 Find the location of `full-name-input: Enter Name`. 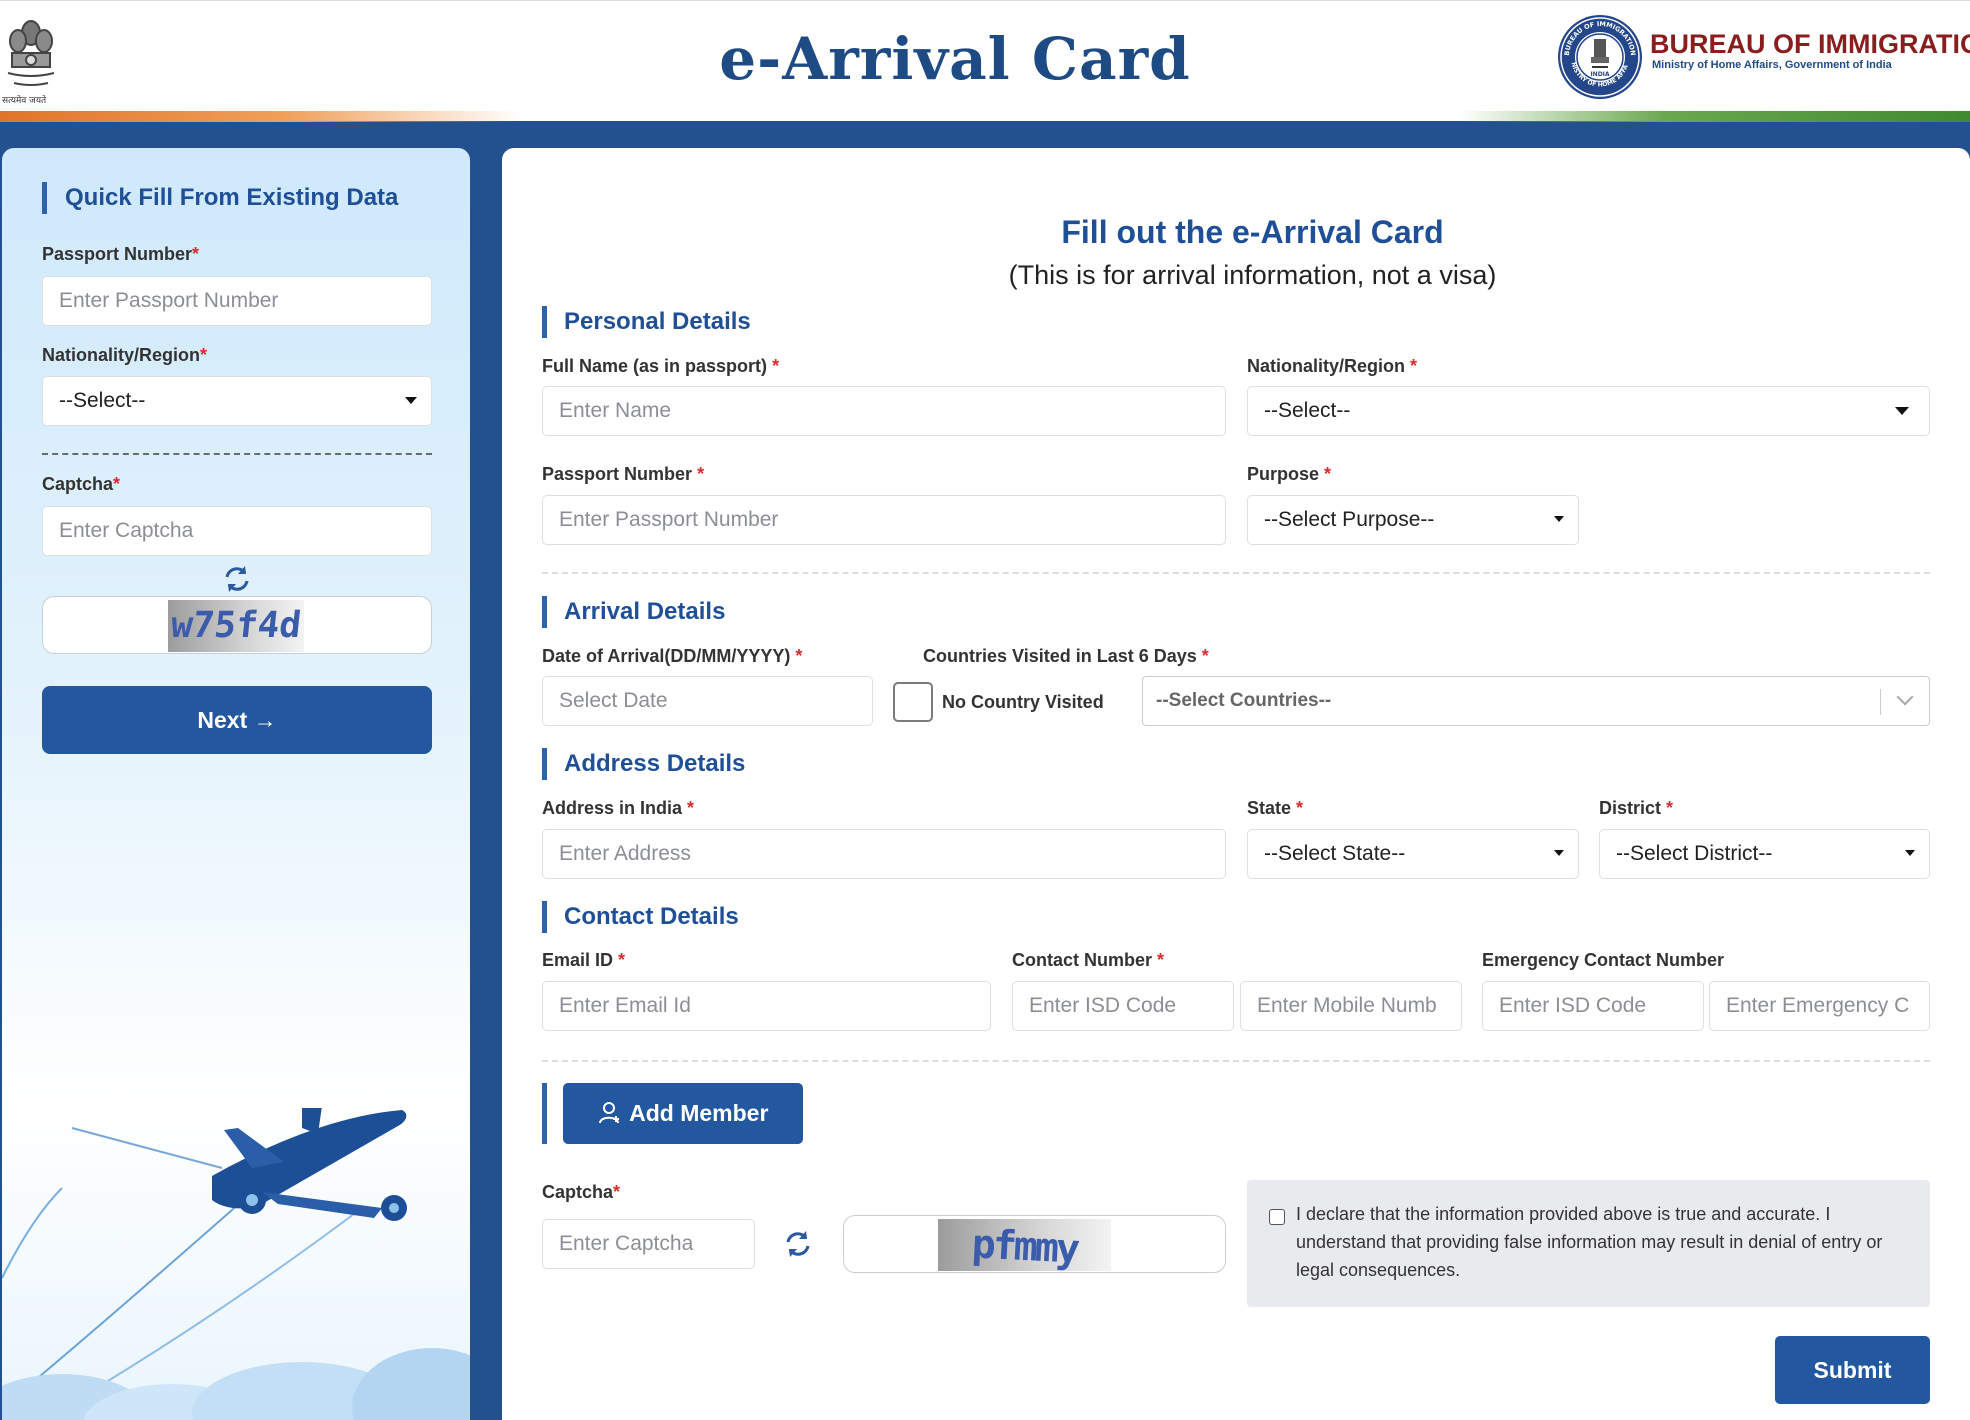

full-name-input: Enter Name is located at coordinates (884, 411).